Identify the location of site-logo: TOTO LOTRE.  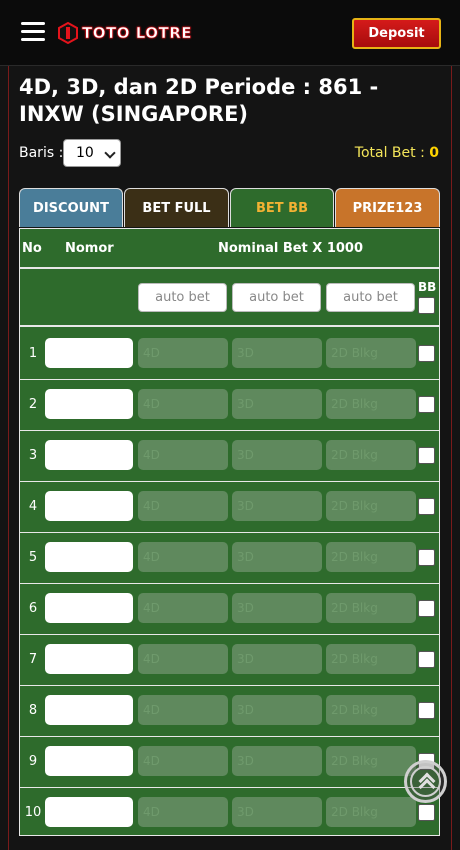
(125, 33).